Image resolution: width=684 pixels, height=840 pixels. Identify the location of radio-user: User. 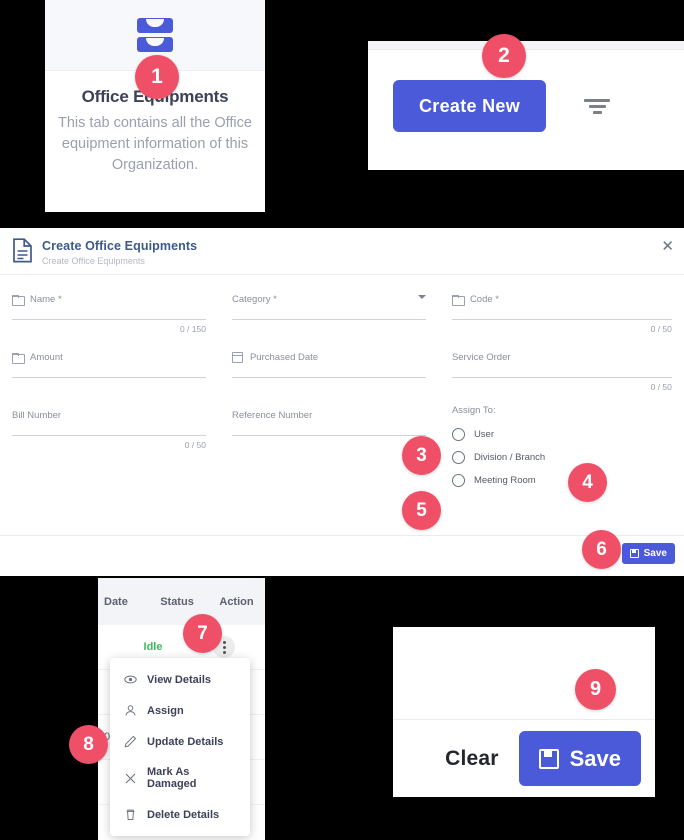
(561, 434).